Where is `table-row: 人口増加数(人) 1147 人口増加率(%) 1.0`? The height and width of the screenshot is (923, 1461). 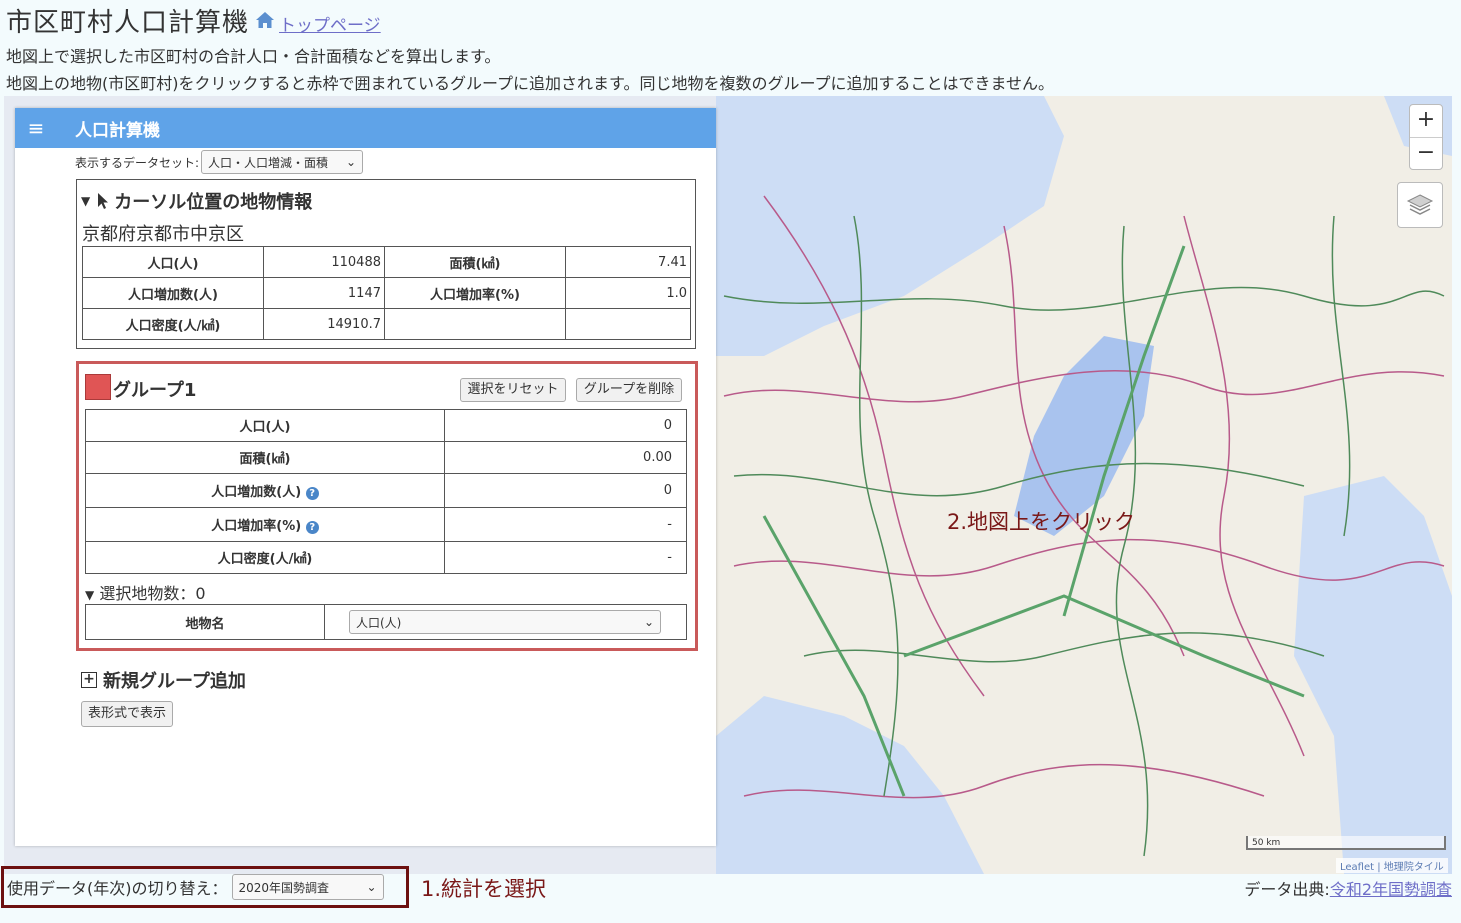
table-row: 人口増加数(人) 1147 人口増加率(%) 1.0 is located at coordinates (386, 293).